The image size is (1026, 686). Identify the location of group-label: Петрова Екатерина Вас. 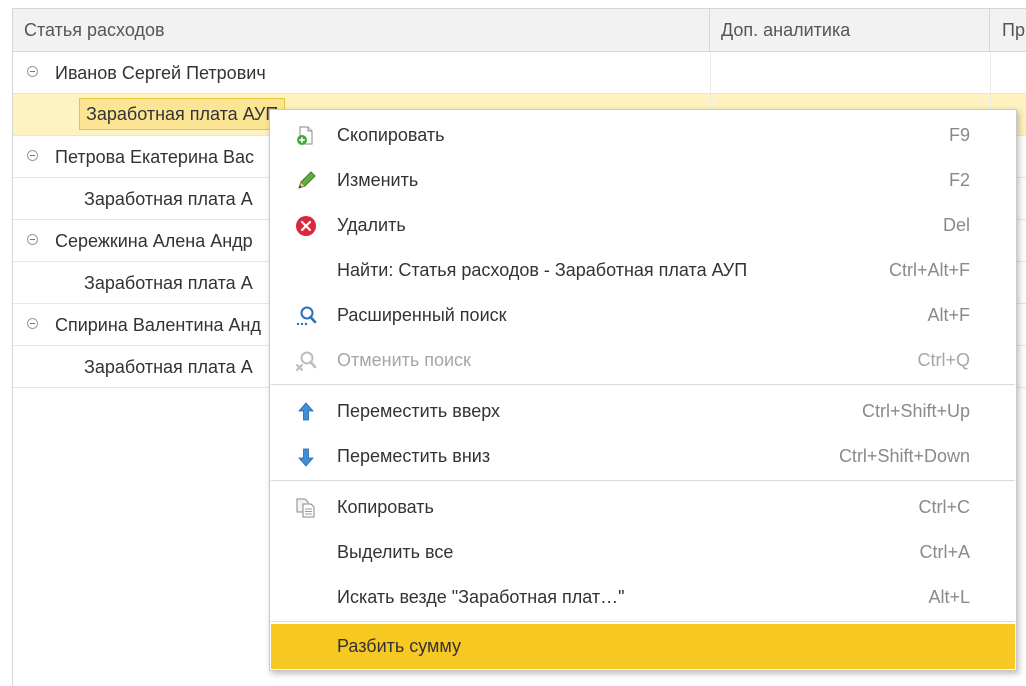
(154, 157).